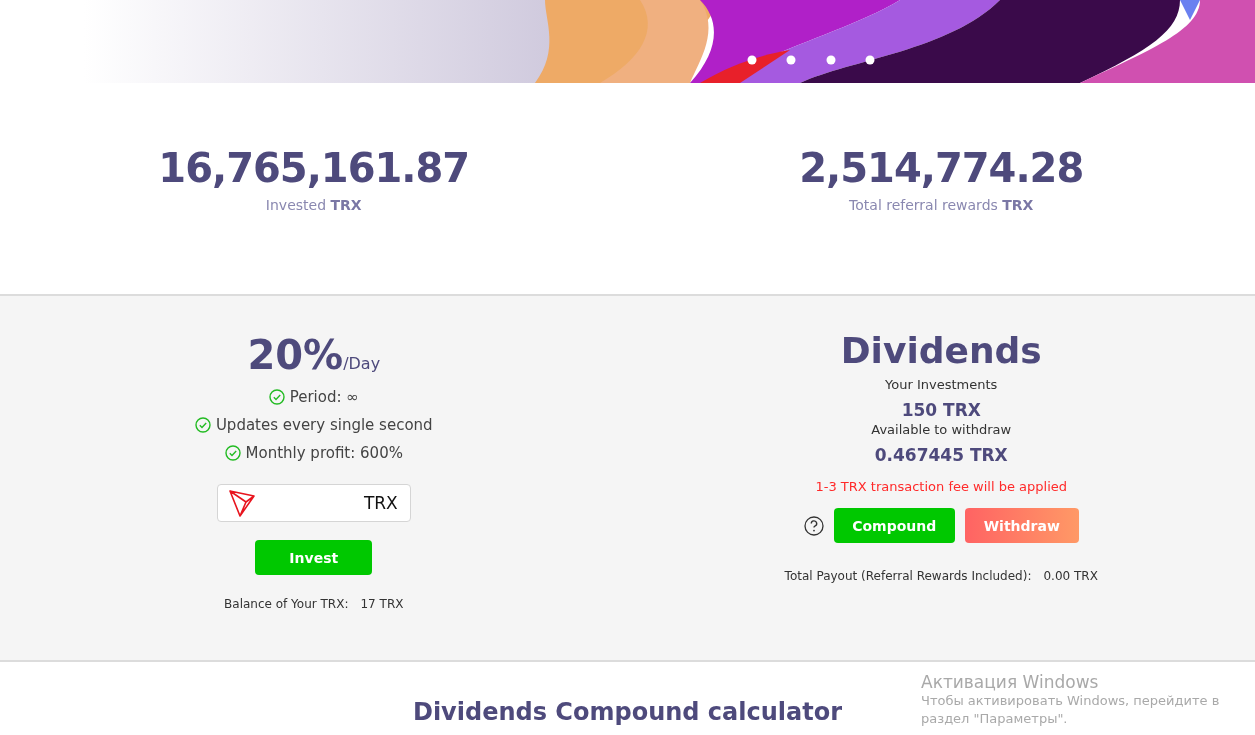  What do you see at coordinates (941, 350) in the screenshot?
I see `dividends-title: Dividends` at bounding box center [941, 350].